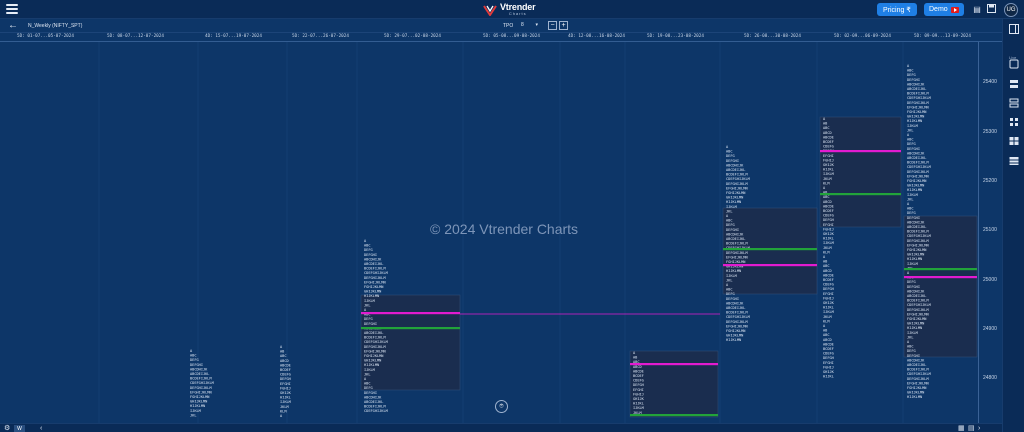 This screenshot has width=1024, height=432. What do you see at coordinates (365, 241) in the screenshot?
I see `tpo-column-week5: A` at bounding box center [365, 241].